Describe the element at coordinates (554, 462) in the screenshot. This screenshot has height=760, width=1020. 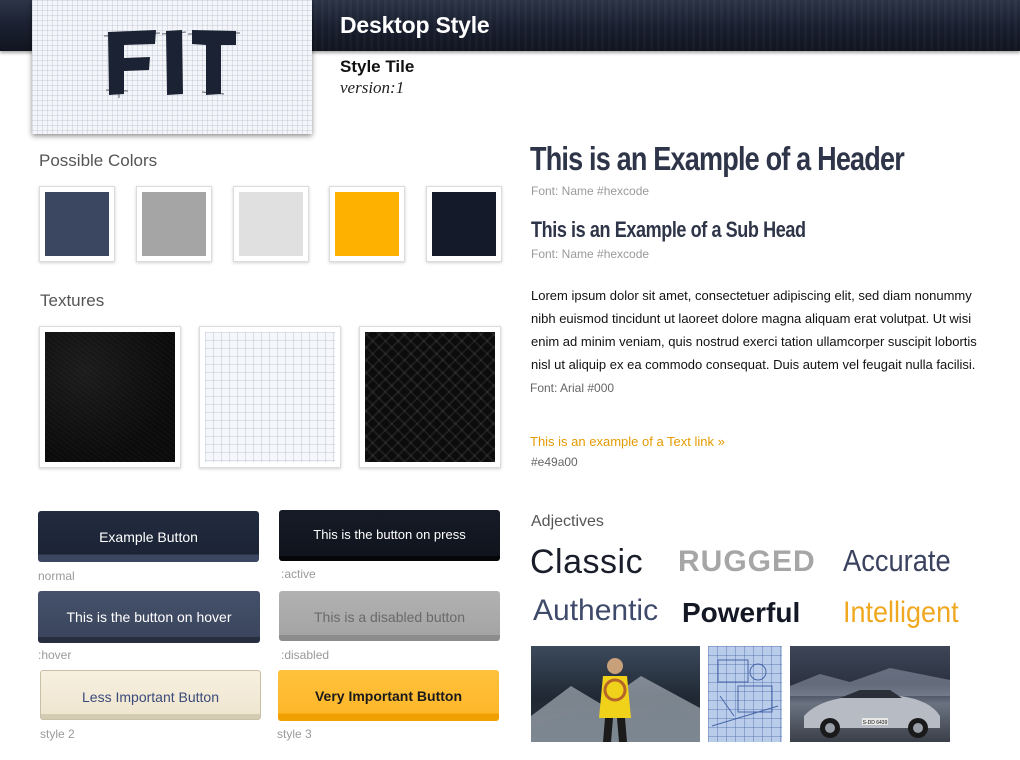
I see `link-color-note: #e49a00` at that location.